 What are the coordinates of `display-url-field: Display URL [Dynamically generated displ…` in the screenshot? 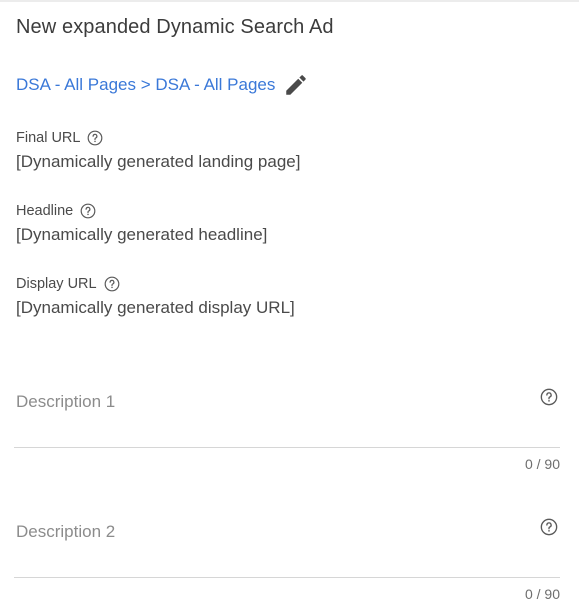 It's located at (155, 297).